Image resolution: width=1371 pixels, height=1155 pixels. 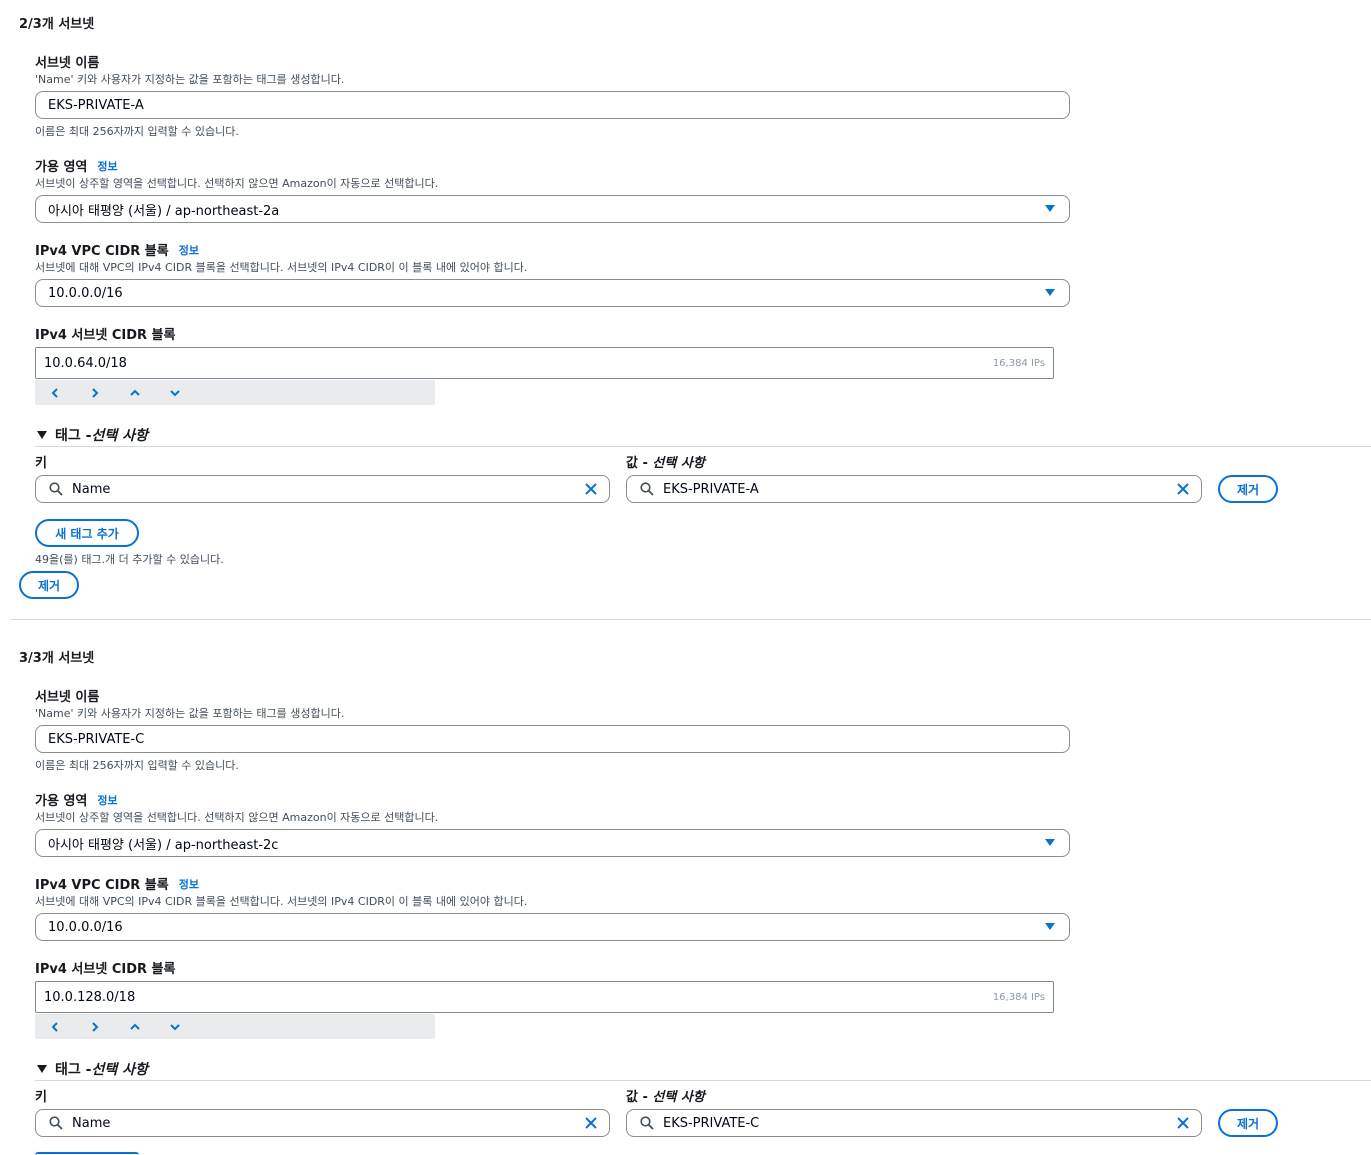 What do you see at coordinates (163, 845) in the screenshot?
I see `az-selected-value: 아시아 태평양 (서울) / ap-northeast-2c` at bounding box center [163, 845].